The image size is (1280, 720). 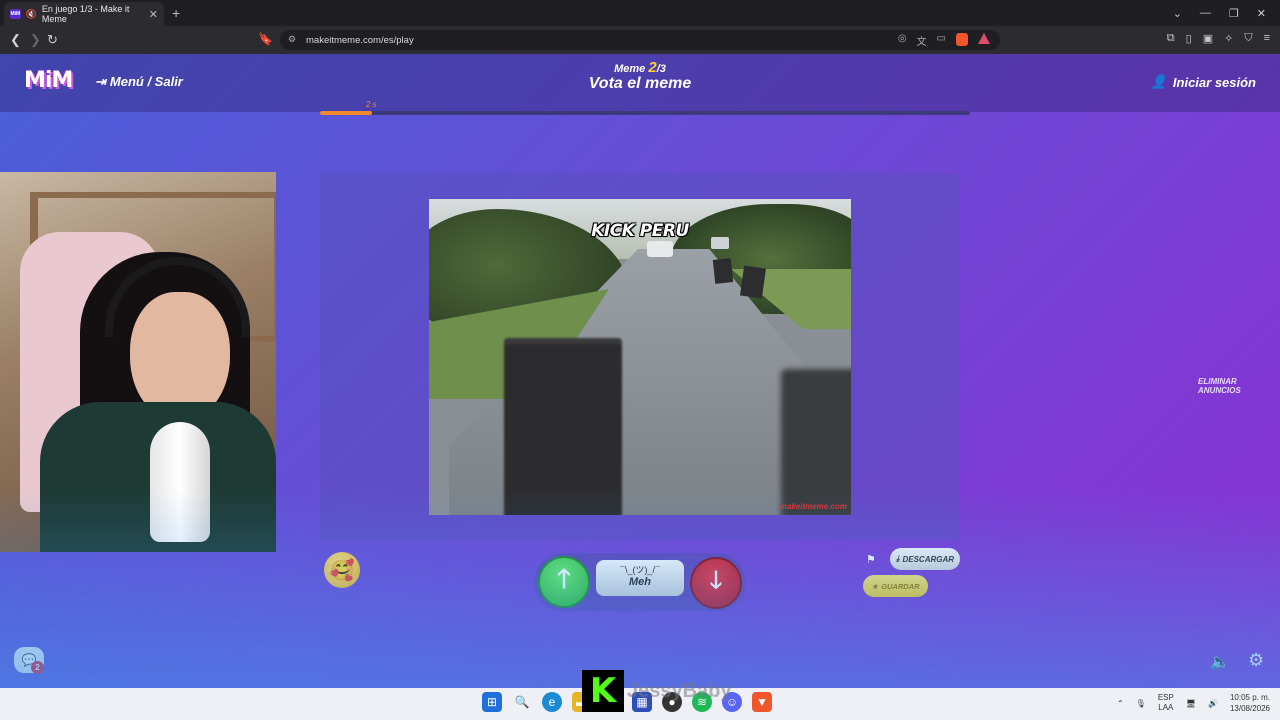 I want to click on arrow-up-icon: 🡑, so click(x=564, y=578).